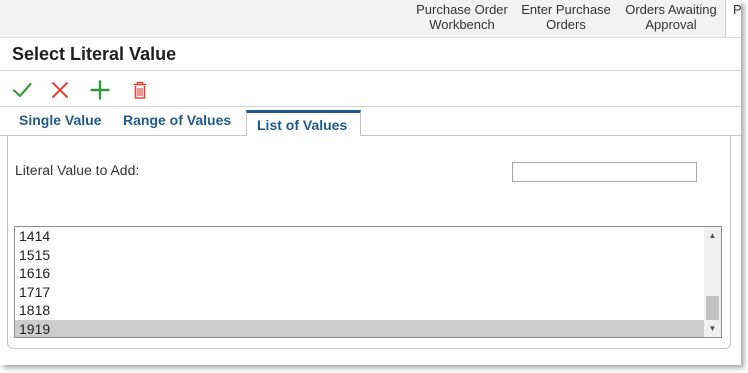 Image resolution: width=748 pixels, height=373 pixels. I want to click on nav-item-line2: Workbench, so click(462, 24).